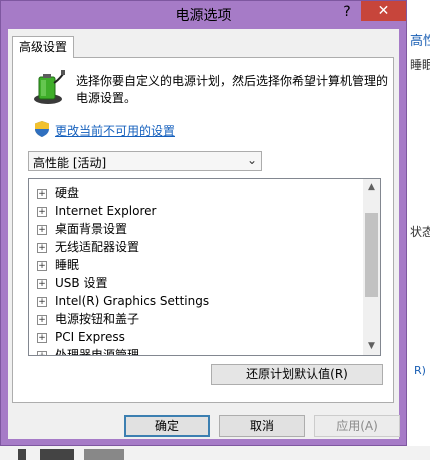  What do you see at coordinates (420, 41) in the screenshot?
I see `background-heading: 高性` at bounding box center [420, 41].